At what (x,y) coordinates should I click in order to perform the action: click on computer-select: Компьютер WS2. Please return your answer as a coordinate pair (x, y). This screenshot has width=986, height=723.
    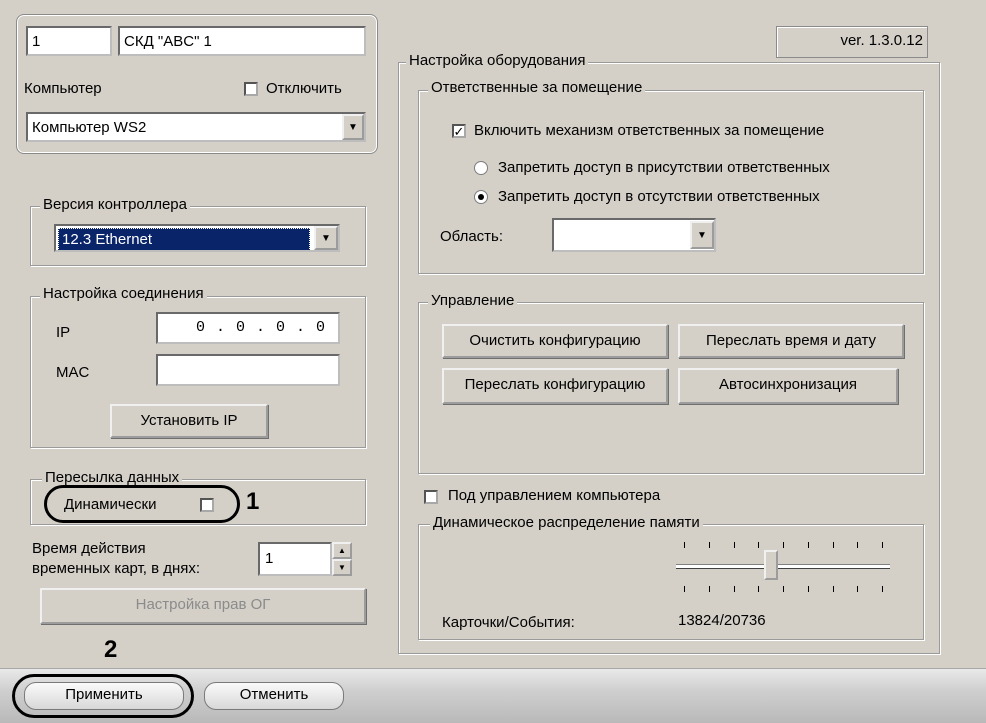
    Looking at the image, I should click on (196, 127).